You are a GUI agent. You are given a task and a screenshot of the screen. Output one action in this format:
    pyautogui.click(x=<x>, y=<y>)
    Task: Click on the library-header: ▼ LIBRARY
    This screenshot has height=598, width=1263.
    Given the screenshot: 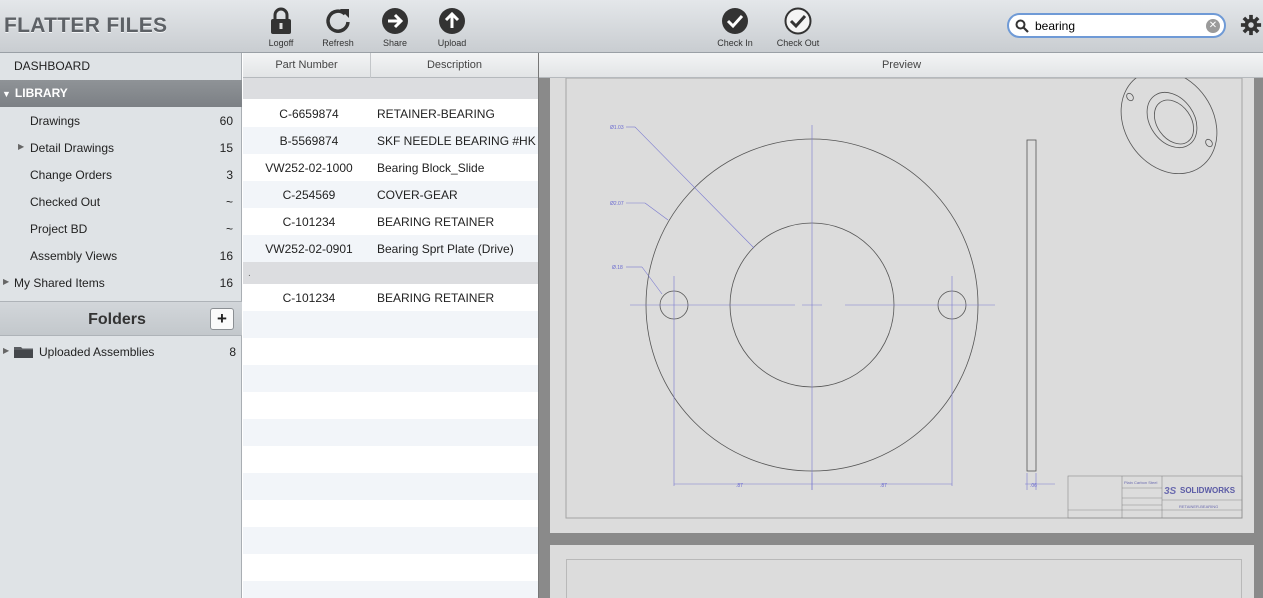 What is the action you would take?
    pyautogui.click(x=121, y=93)
    